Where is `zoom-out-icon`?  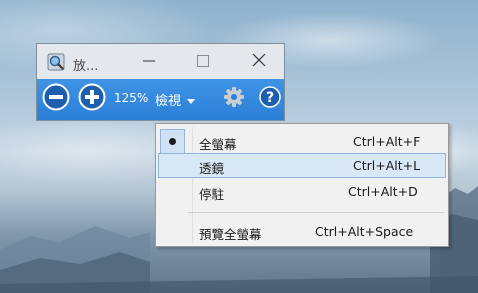
zoom-out-icon is located at coordinates (56, 99).